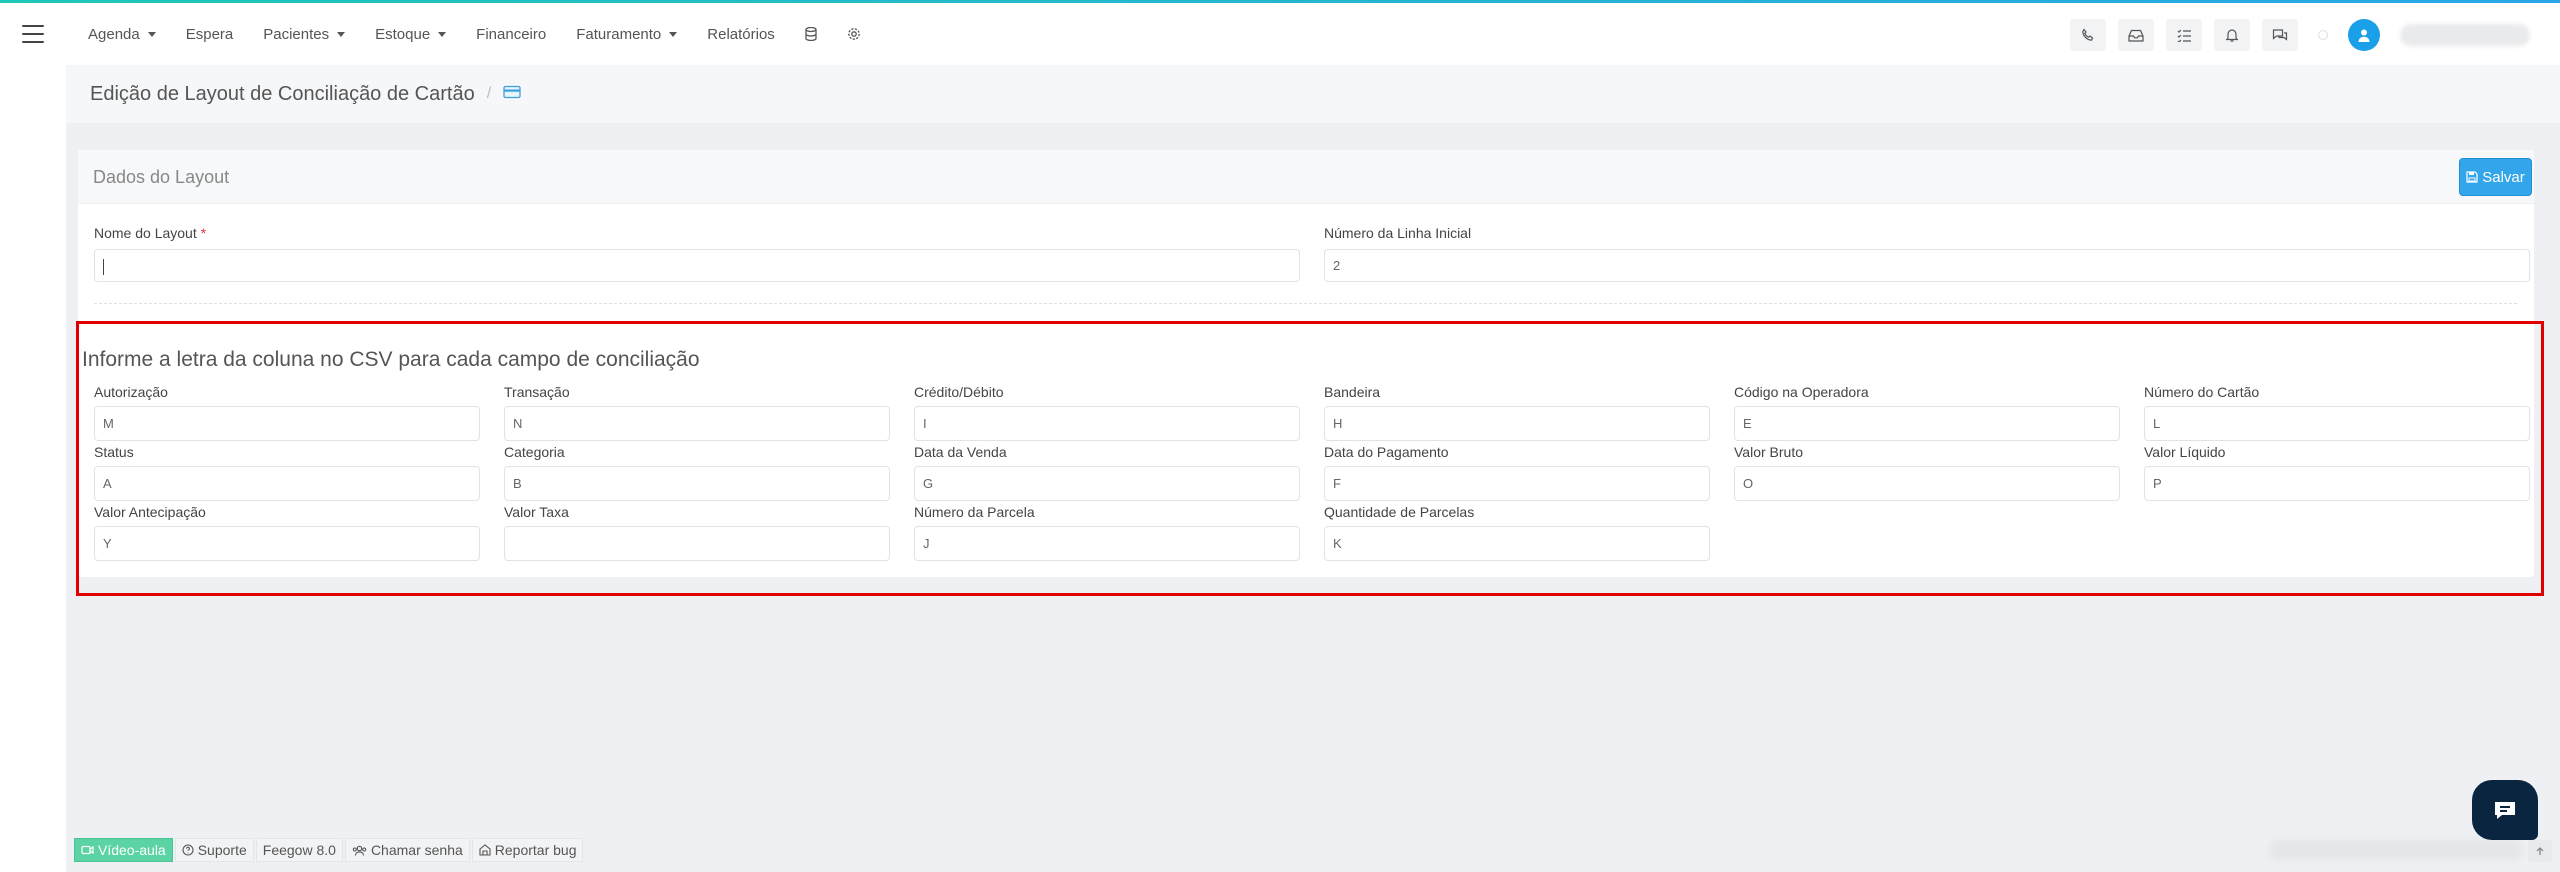 The width and height of the screenshot is (2560, 872). I want to click on autorizacao-input: M, so click(287, 423).